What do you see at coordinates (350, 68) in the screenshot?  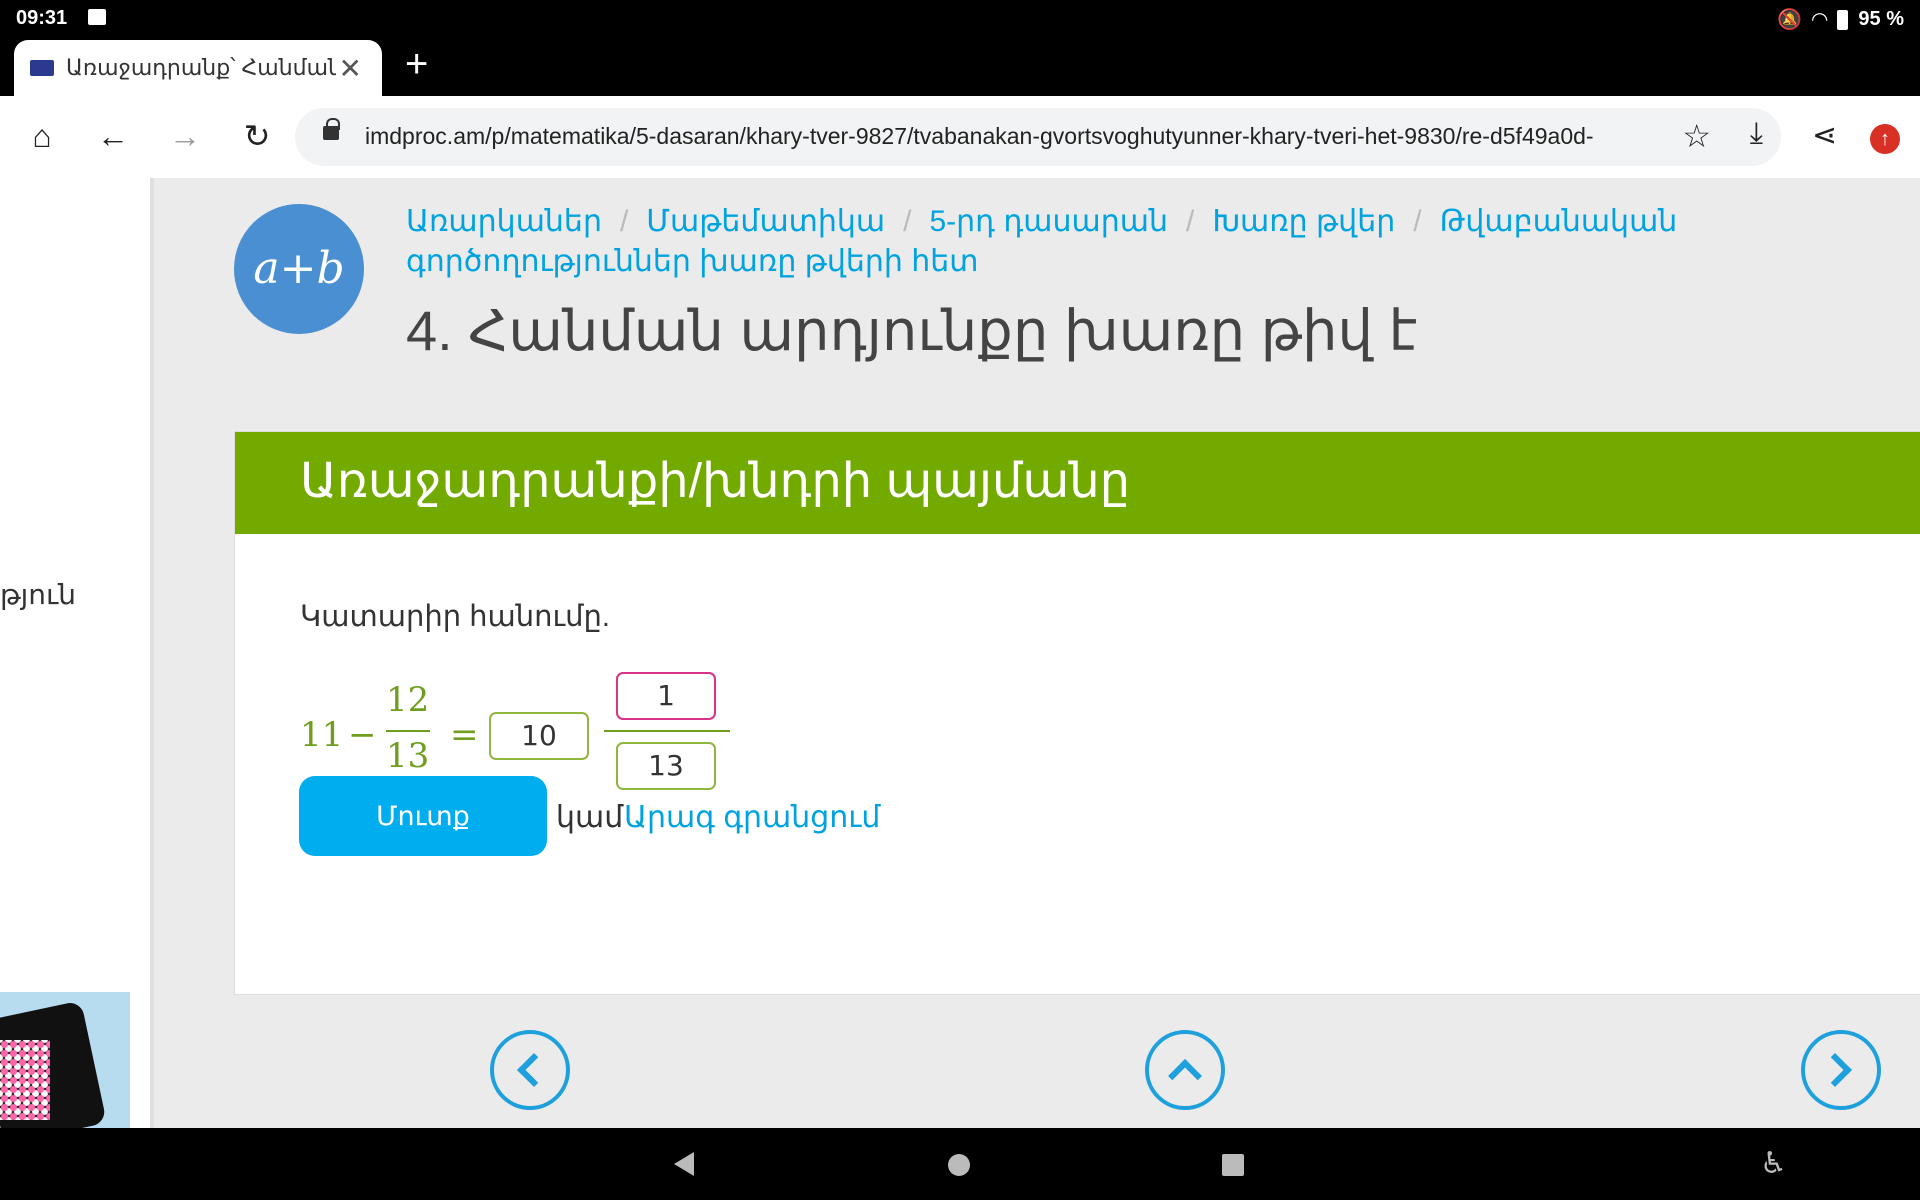 I see `close-icon: ✕` at bounding box center [350, 68].